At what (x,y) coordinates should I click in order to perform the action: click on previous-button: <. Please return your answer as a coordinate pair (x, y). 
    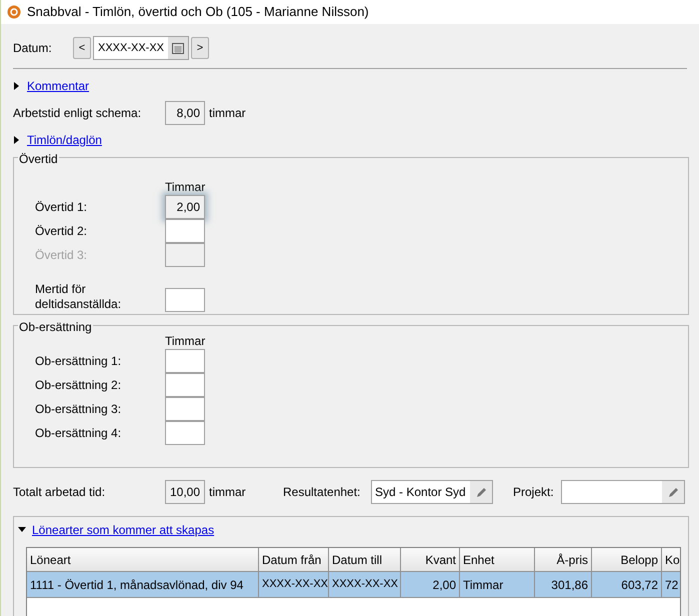
    Looking at the image, I should click on (82, 48).